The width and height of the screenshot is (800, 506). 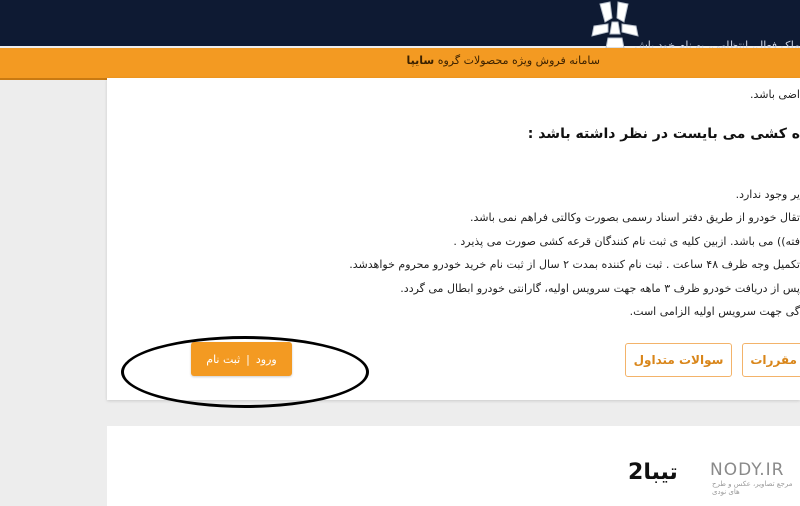 What do you see at coordinates (775, 94) in the screenshot?
I see `terms-line-top: اضی باشد.` at bounding box center [775, 94].